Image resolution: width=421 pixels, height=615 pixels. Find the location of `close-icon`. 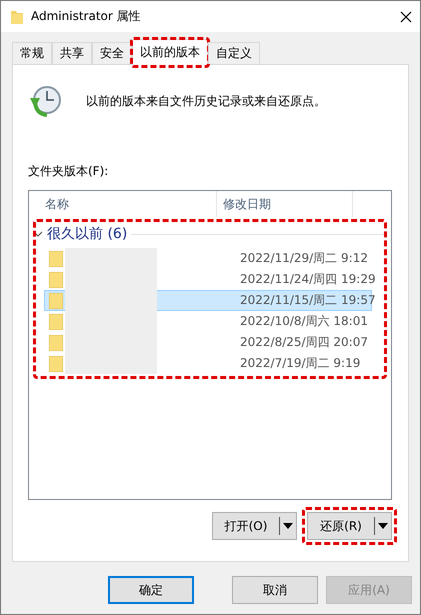

close-icon is located at coordinates (406, 16).